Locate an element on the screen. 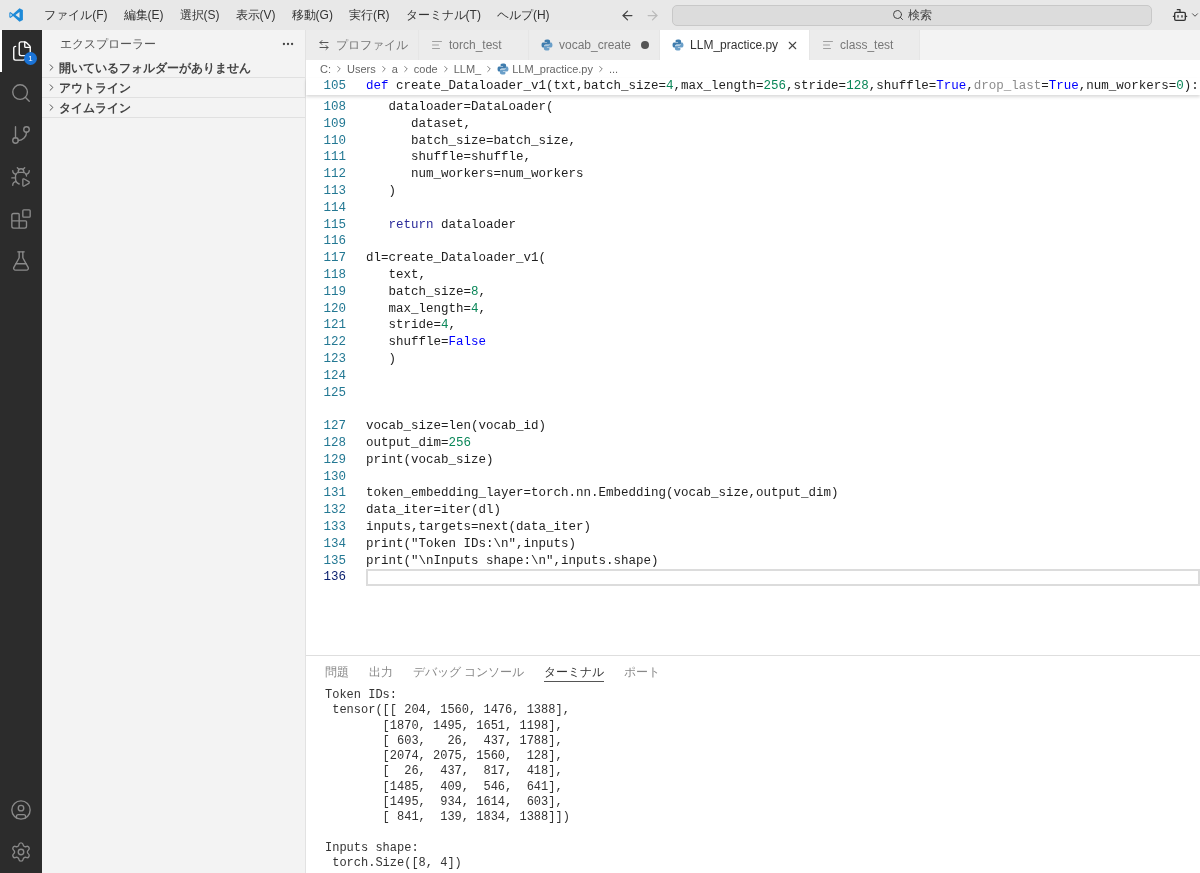  terminal-line: [2074, 2075, 1560, 128], is located at coordinates (472, 756).